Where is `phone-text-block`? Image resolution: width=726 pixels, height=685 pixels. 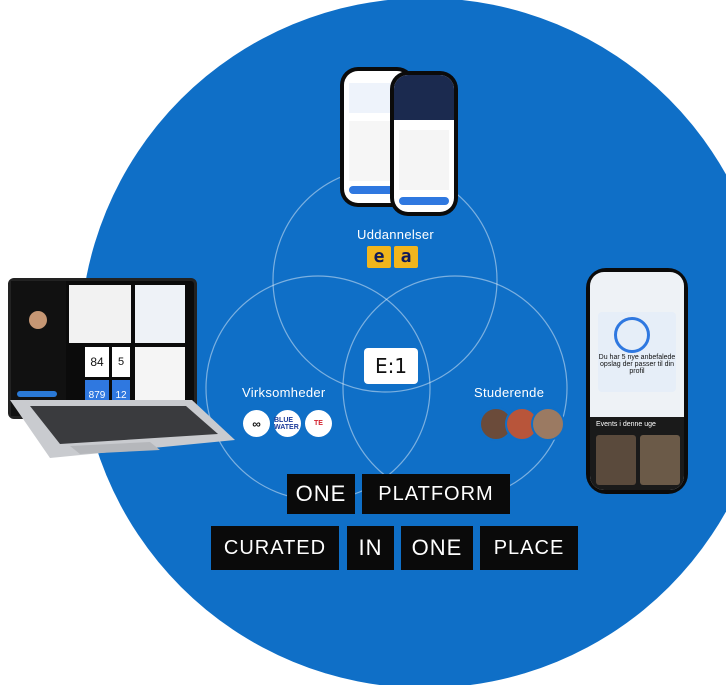 phone-text-block is located at coordinates (424, 160).